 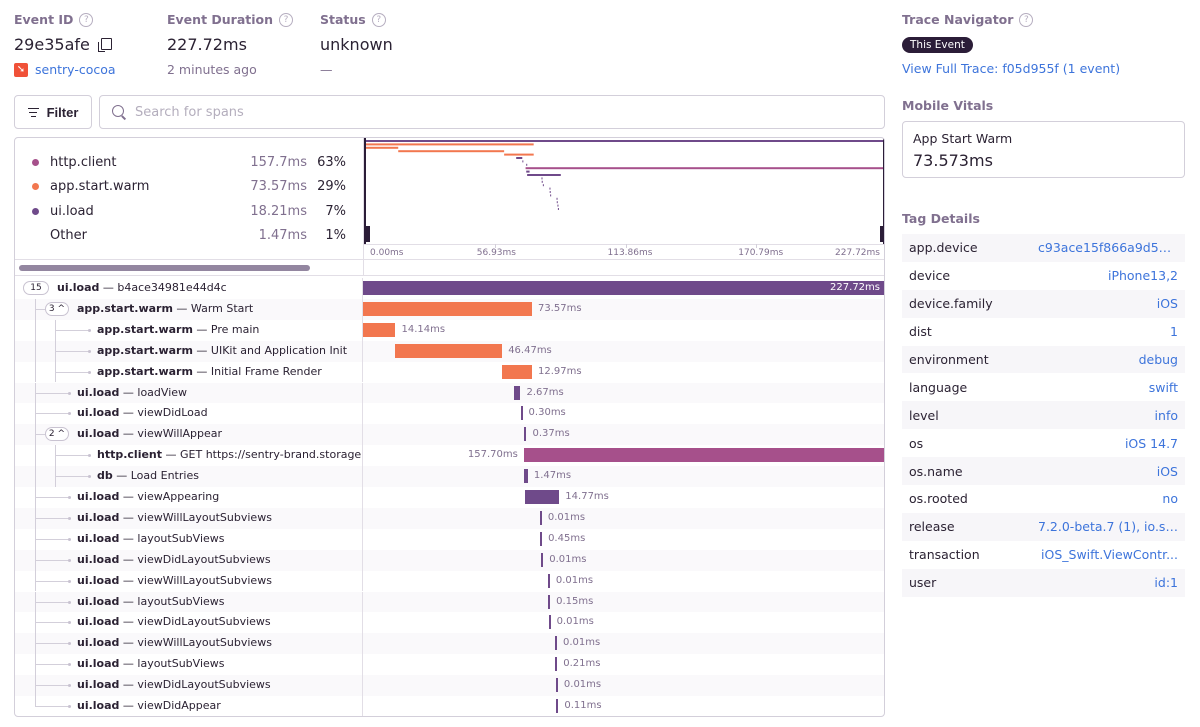 What do you see at coordinates (1143, 275) in the screenshot?
I see `tag-value-link: iPhone13,2` at bounding box center [1143, 275].